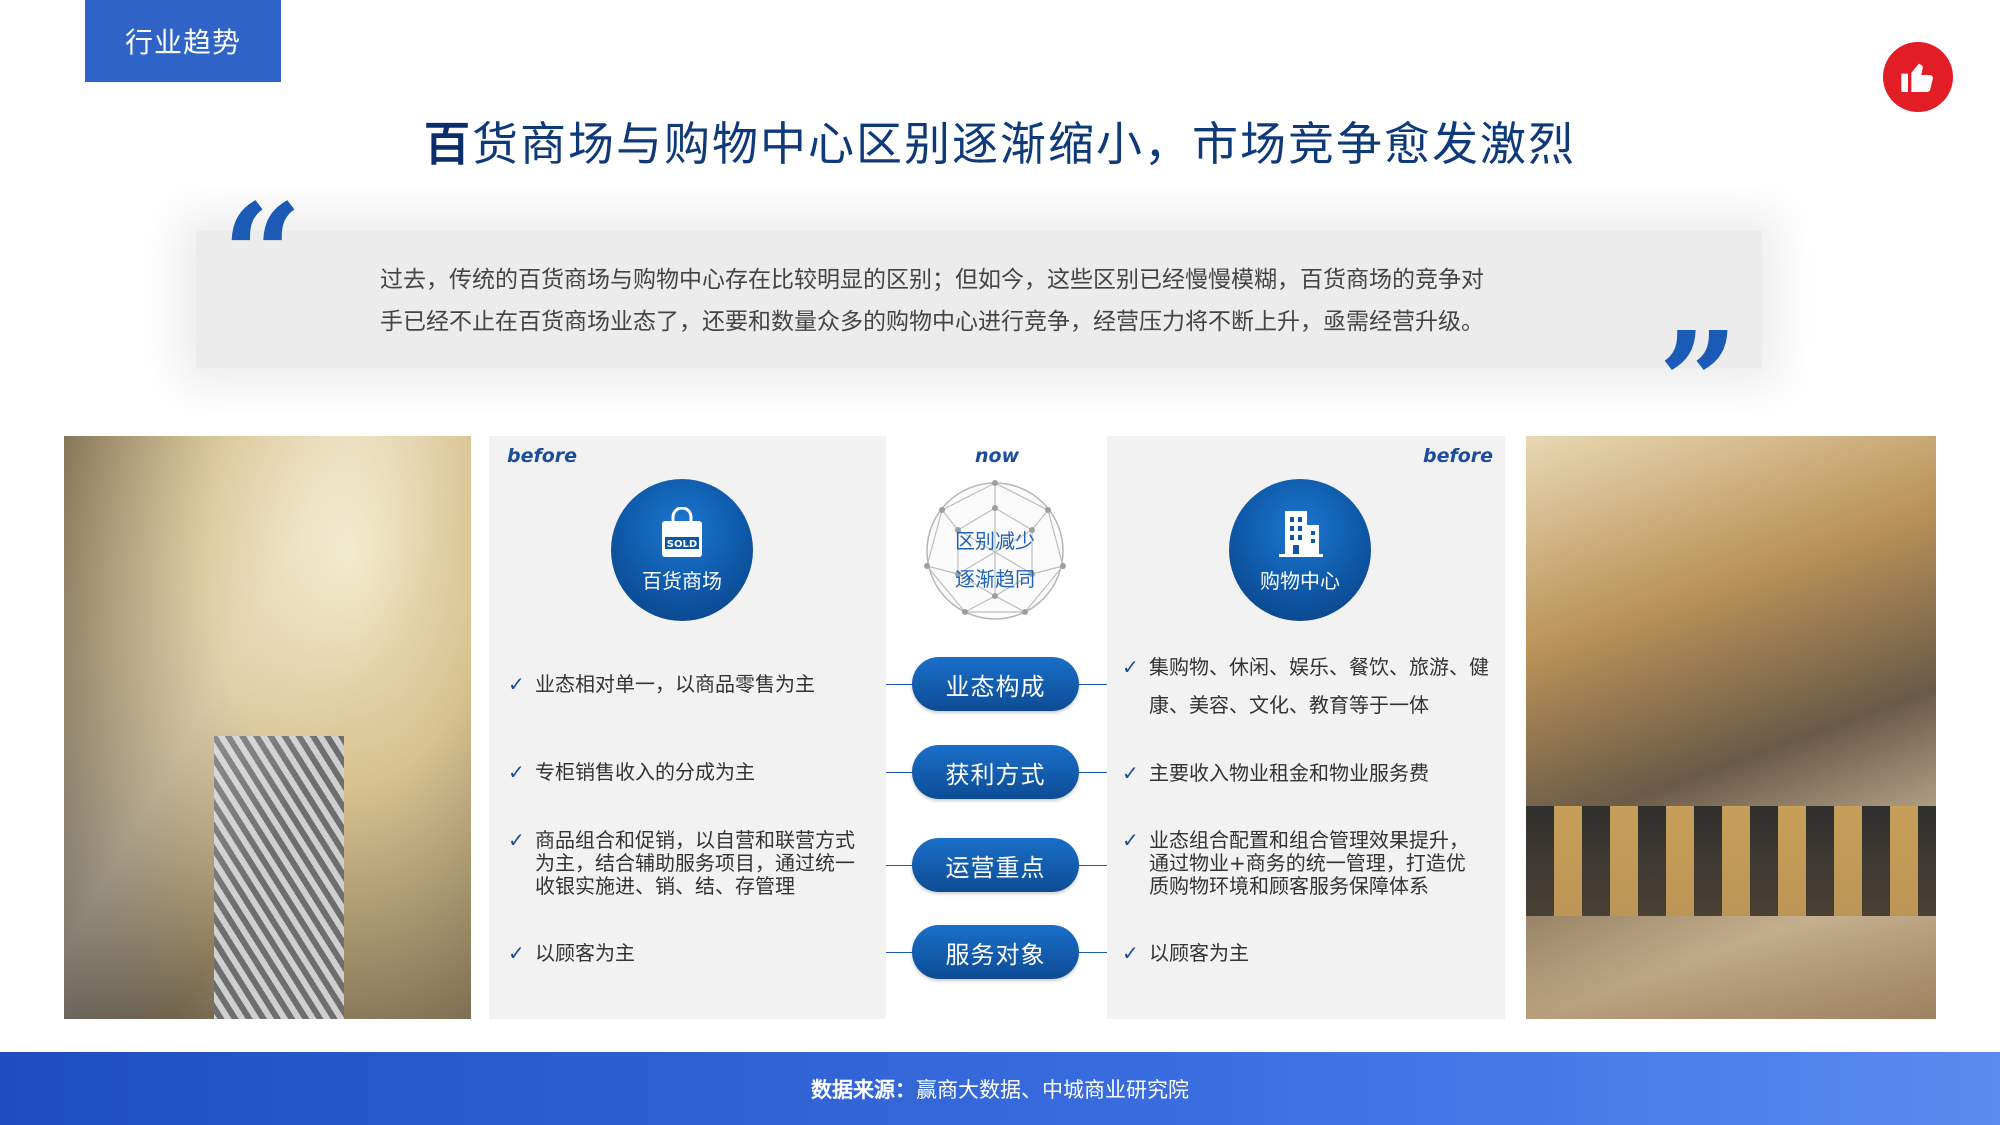  Describe the element at coordinates (682, 580) in the screenshot. I see `department-store-label: 百货商场` at that location.